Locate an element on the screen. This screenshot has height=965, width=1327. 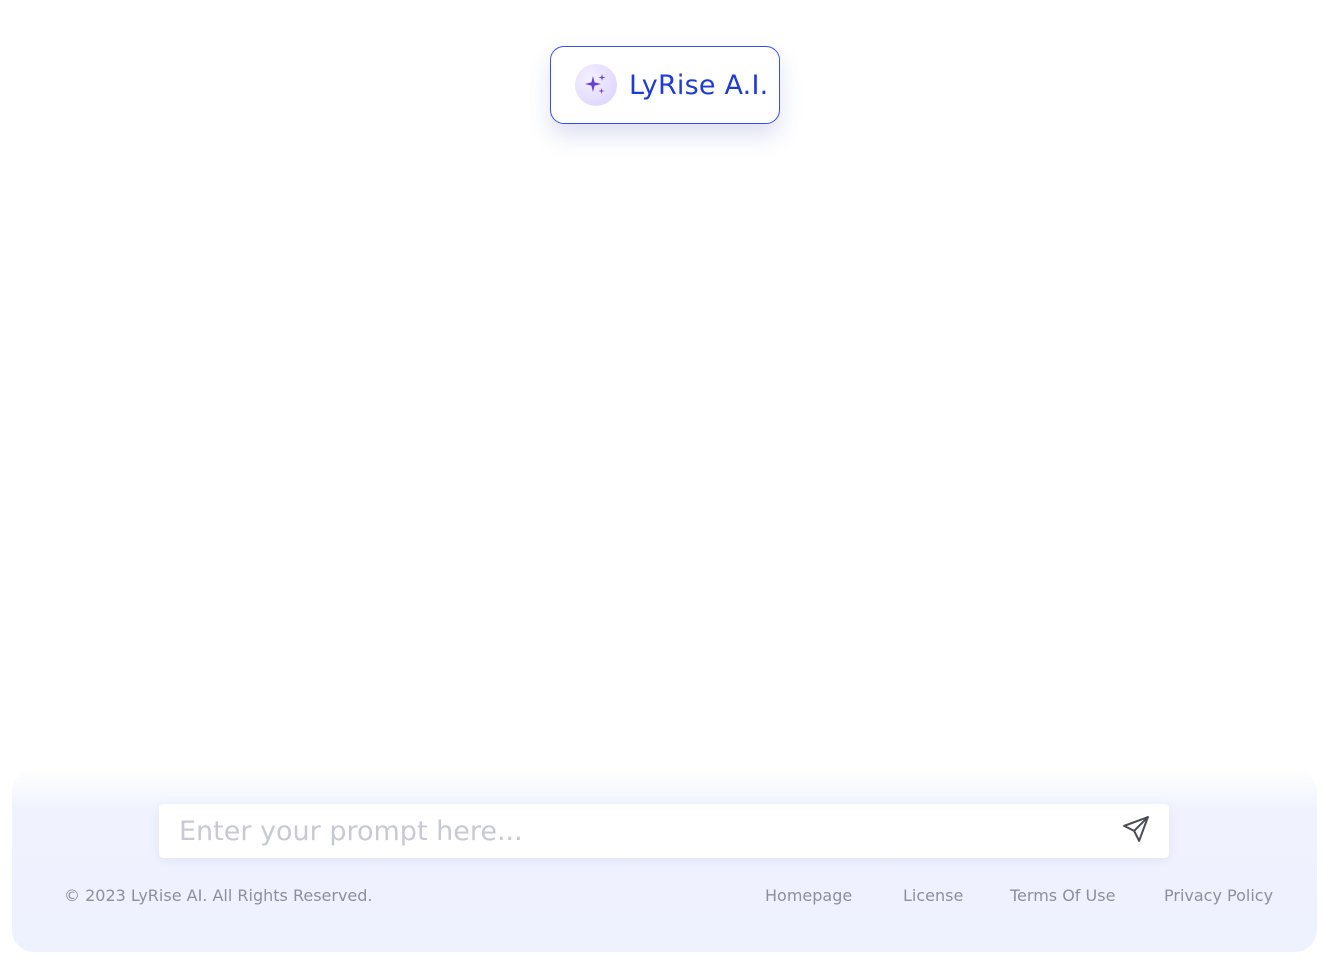
footer-link-license: License is located at coordinates (933, 895).